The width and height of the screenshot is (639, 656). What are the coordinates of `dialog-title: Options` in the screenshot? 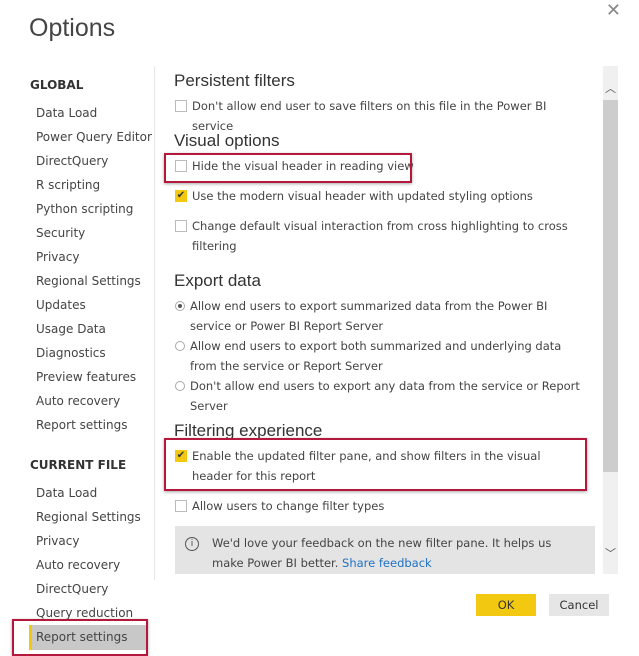 It's located at (72, 28).